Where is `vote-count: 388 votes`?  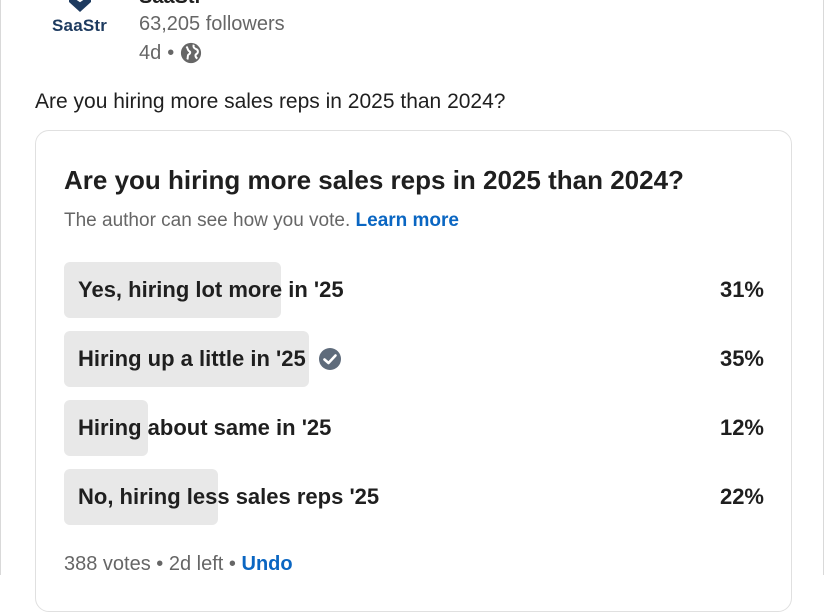
vote-count: 388 votes is located at coordinates (107, 564).